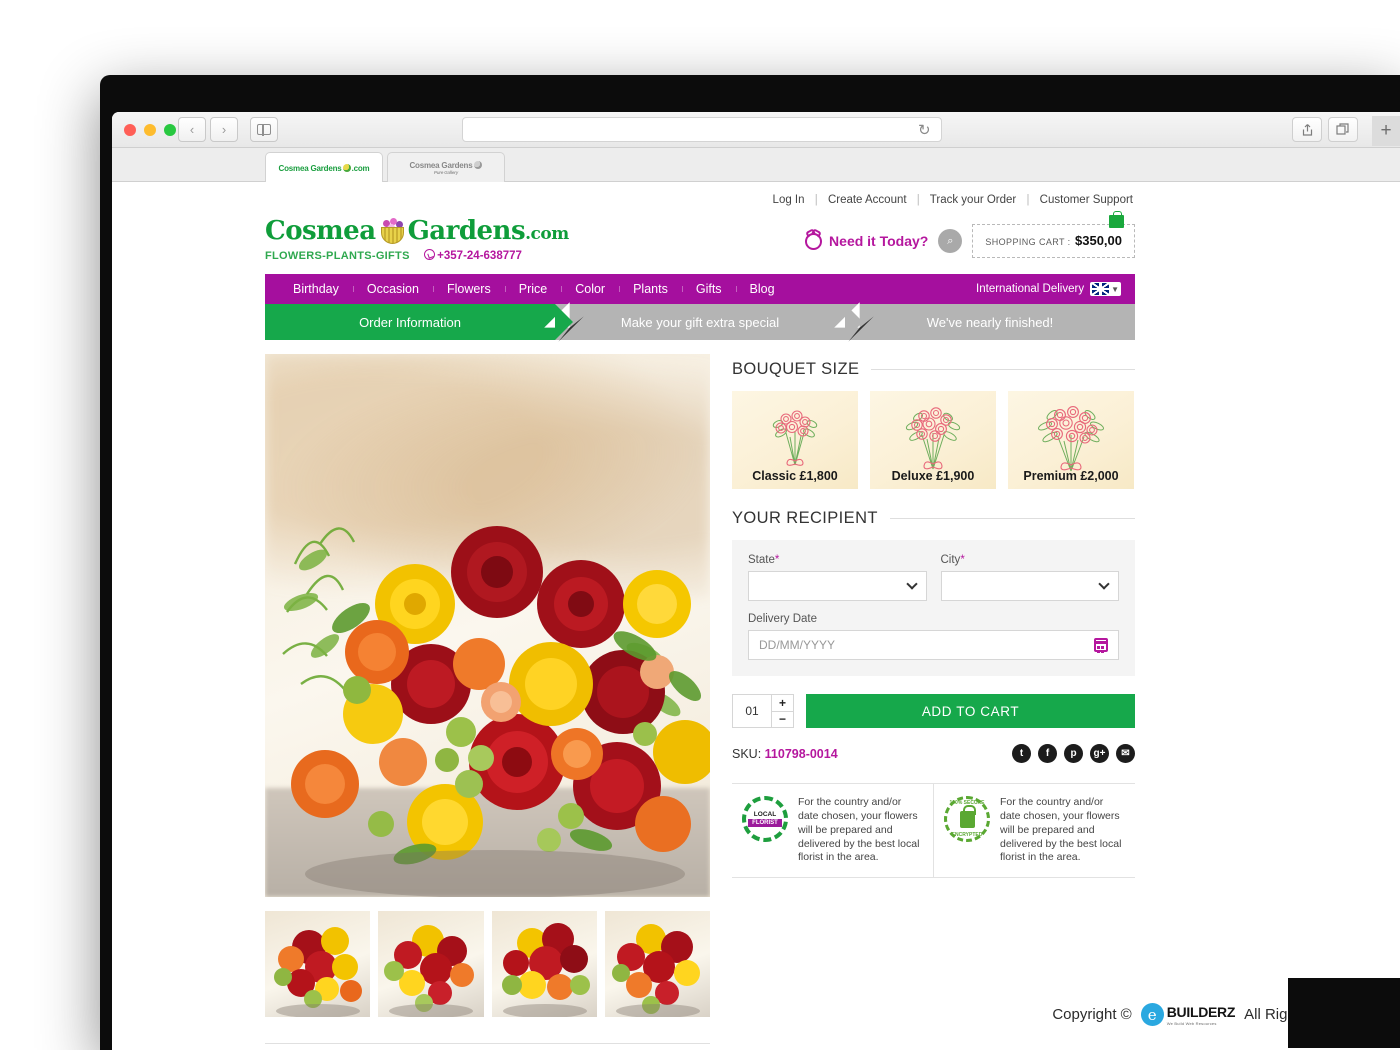  Describe the element at coordinates (316, 289) in the screenshot. I see `nav-item-birthday: Birthday` at that location.